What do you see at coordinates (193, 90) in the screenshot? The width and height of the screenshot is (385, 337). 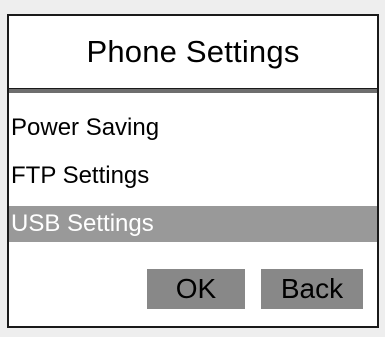 I see `title-divider` at bounding box center [193, 90].